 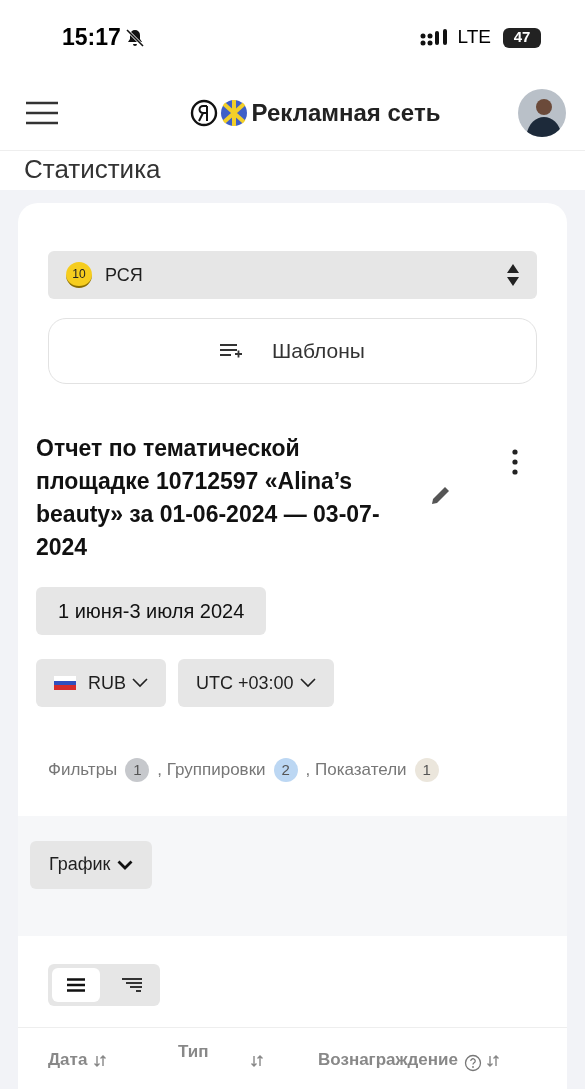 What do you see at coordinates (92, 169) in the screenshot?
I see `page-title: Статистика` at bounding box center [92, 169].